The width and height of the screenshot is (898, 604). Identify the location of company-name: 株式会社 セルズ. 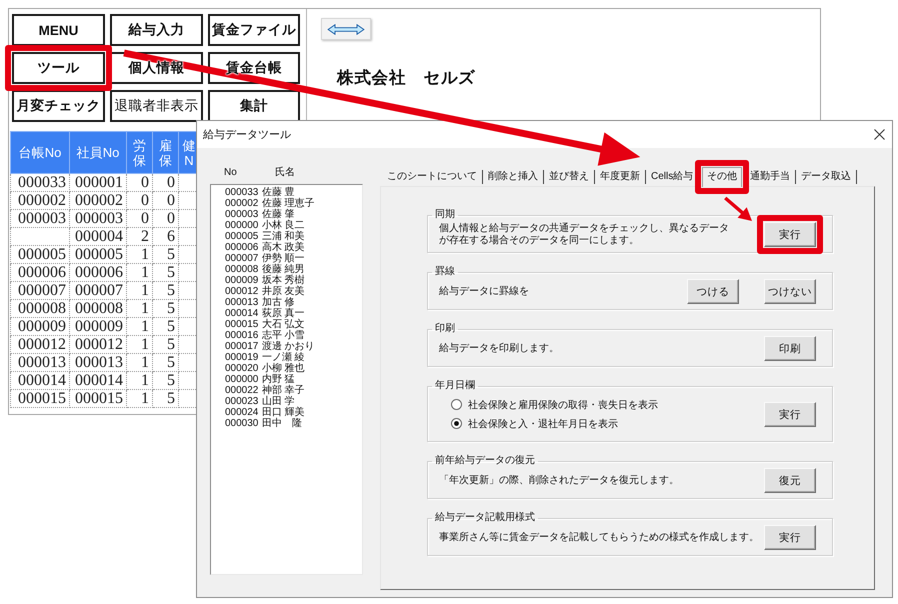
(406, 78).